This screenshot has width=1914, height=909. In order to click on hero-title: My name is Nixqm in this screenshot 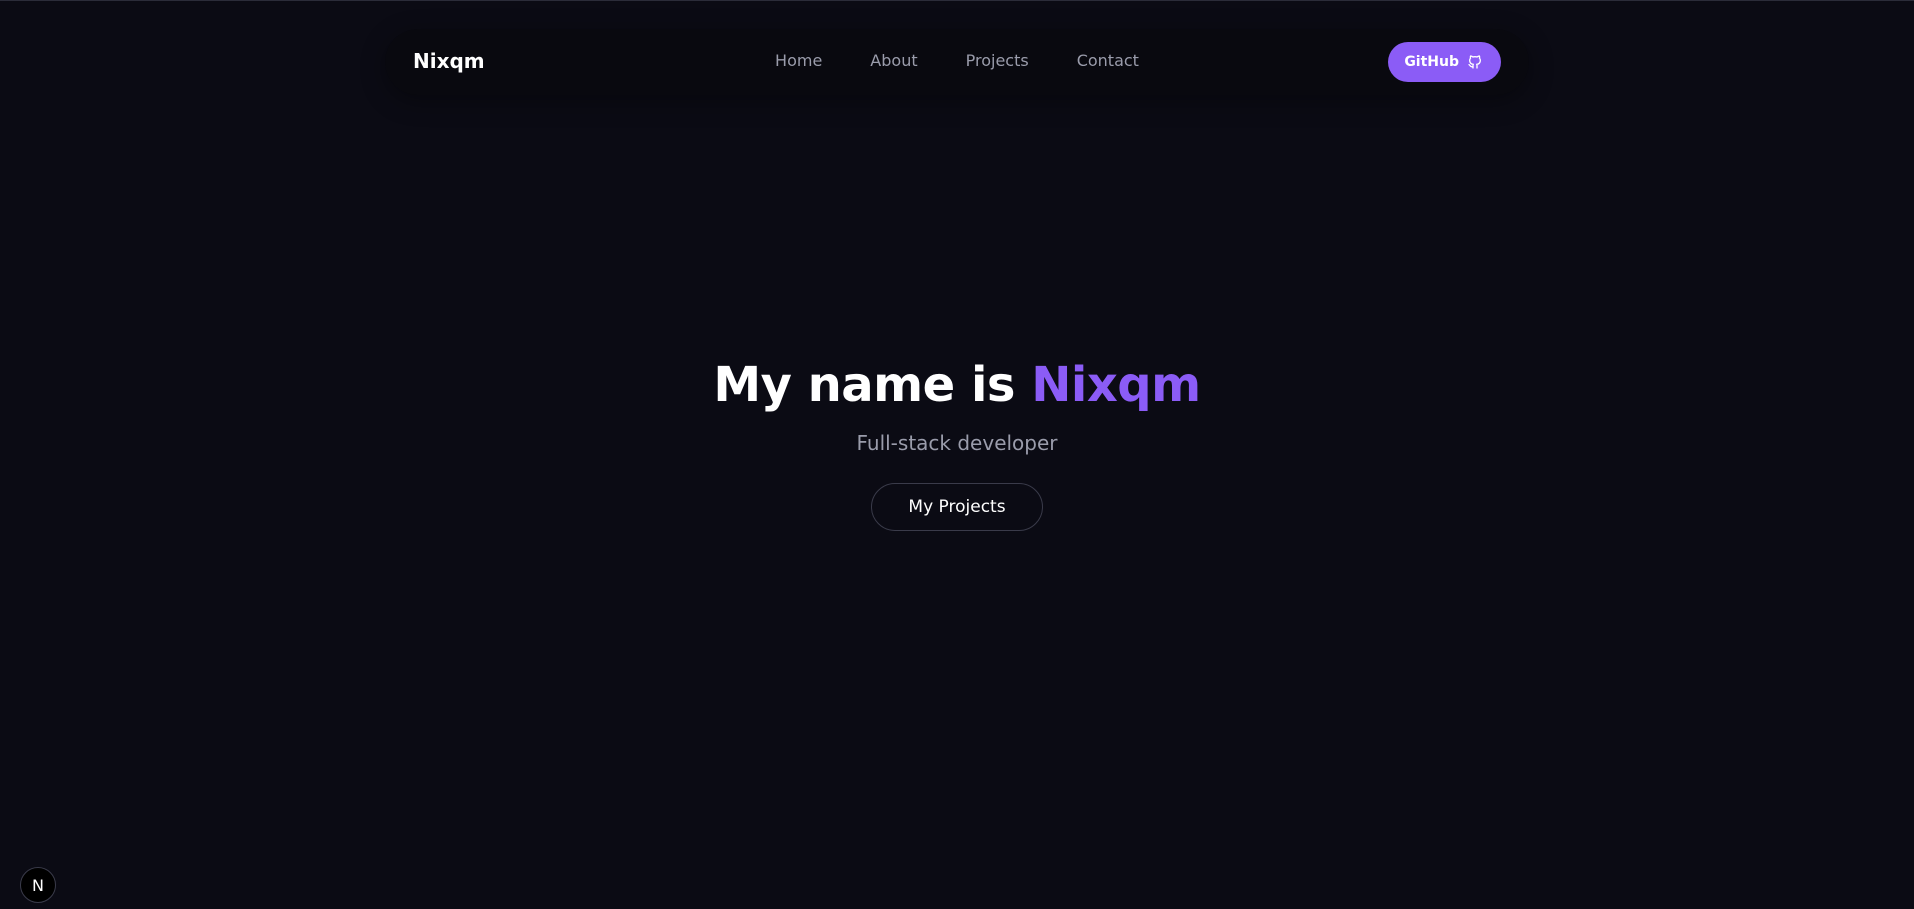, I will do `click(957, 385)`.